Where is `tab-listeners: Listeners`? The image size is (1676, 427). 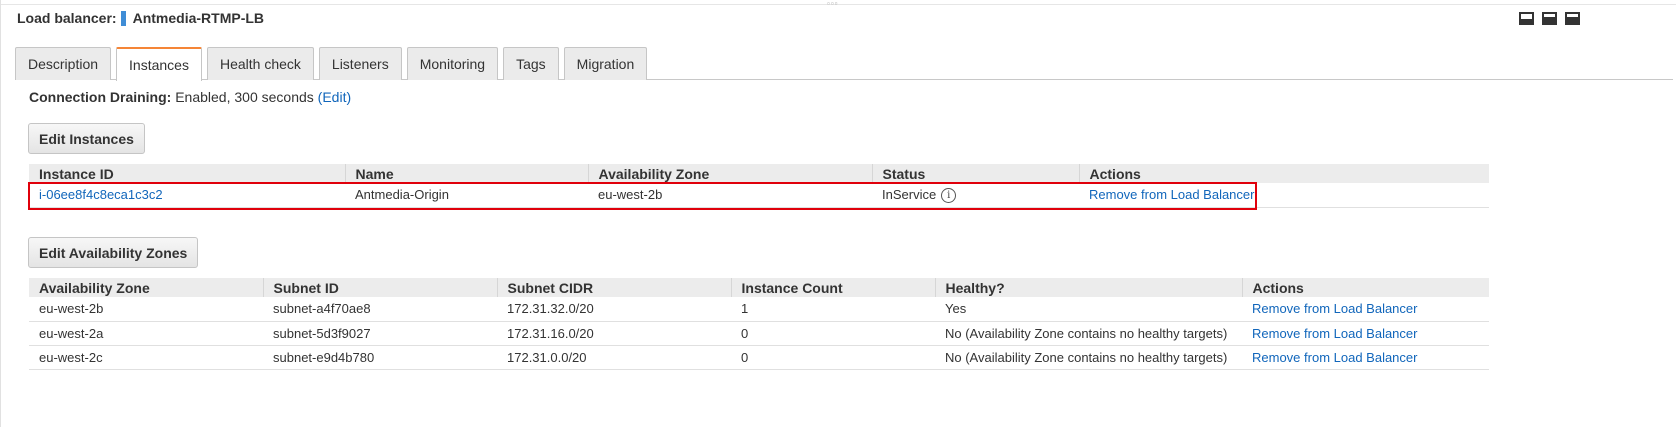 tab-listeners: Listeners is located at coordinates (360, 63).